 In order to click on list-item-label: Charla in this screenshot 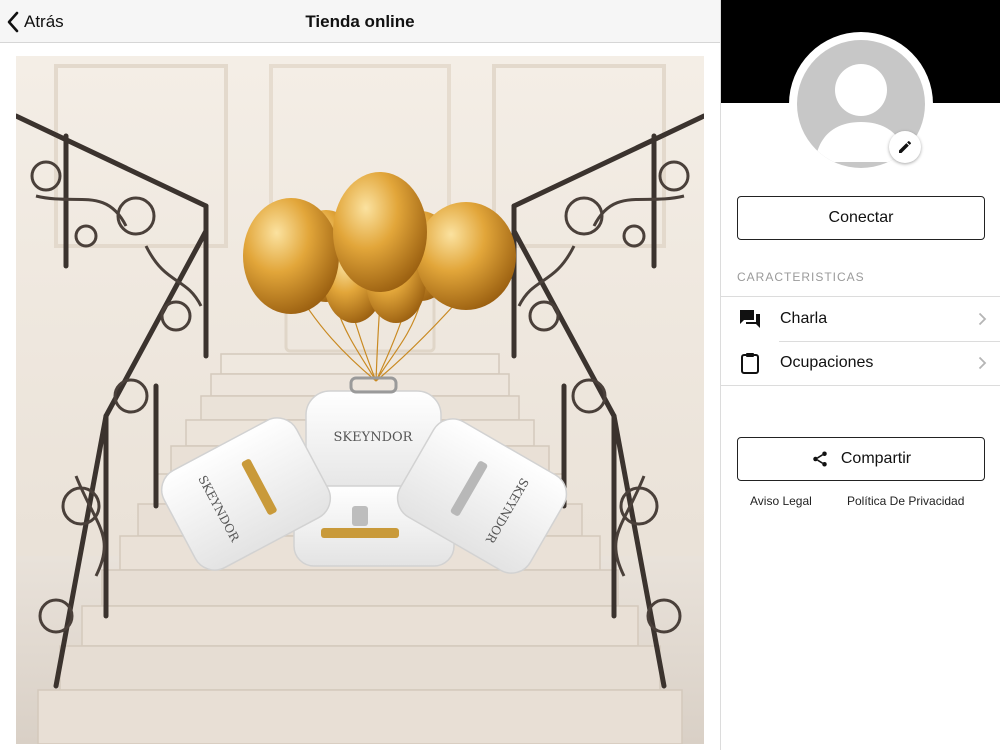, I will do `click(804, 318)`.